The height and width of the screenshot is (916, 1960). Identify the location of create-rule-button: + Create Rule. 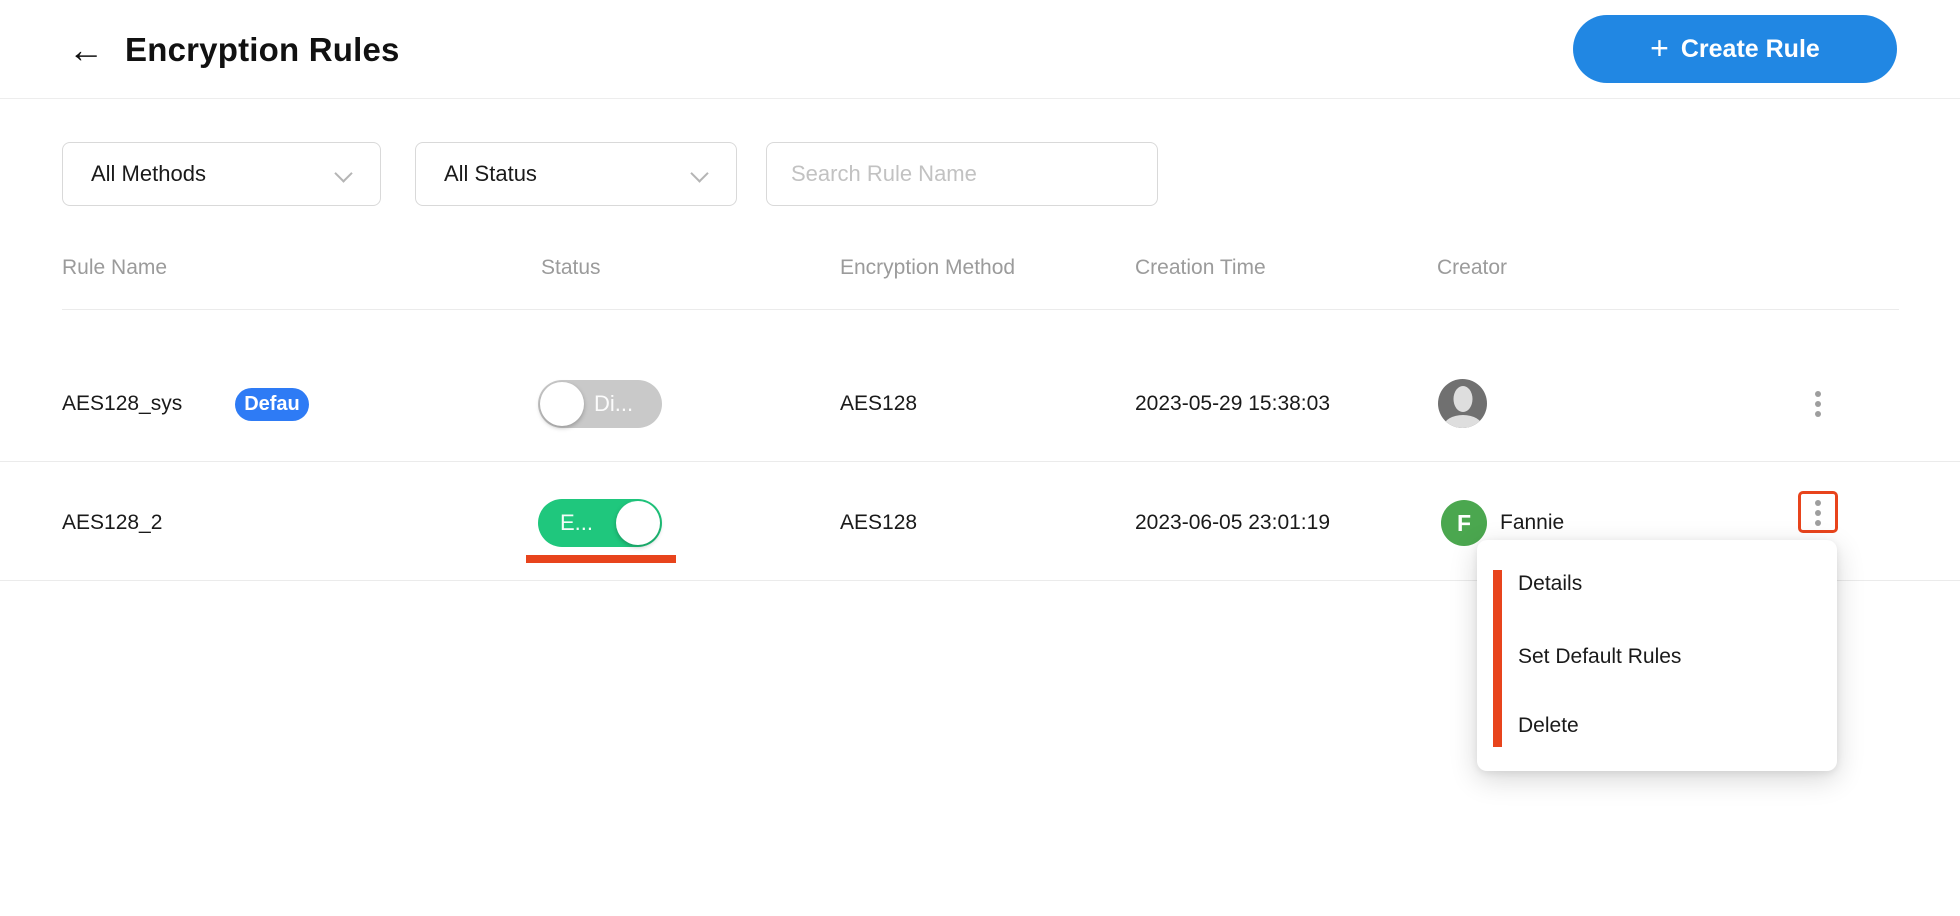
(1735, 49).